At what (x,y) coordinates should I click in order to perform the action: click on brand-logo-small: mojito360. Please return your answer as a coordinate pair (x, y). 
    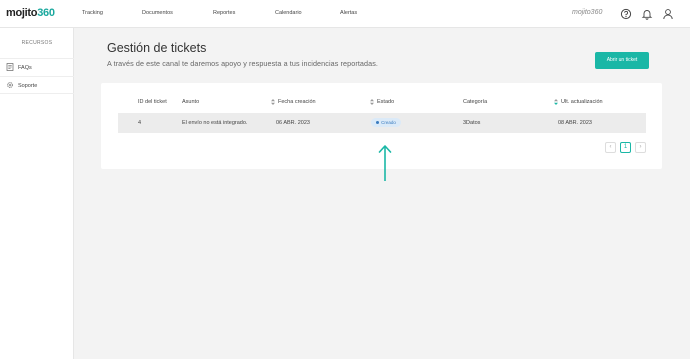
    Looking at the image, I should click on (587, 12).